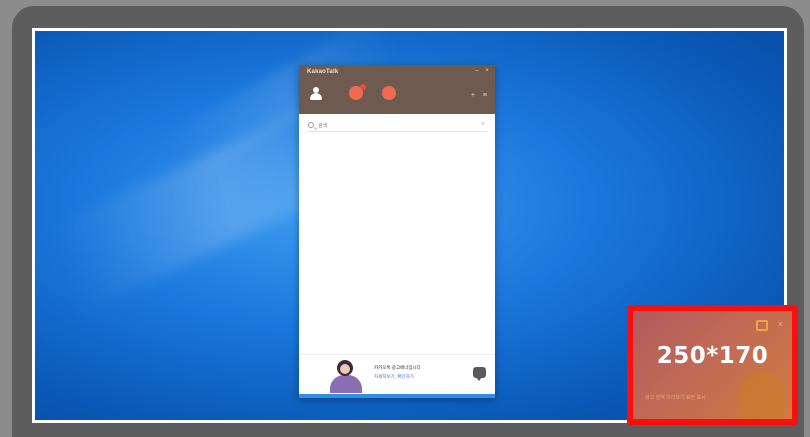  I want to click on ad-subline: 자세히보기, 확인하기, so click(394, 377).